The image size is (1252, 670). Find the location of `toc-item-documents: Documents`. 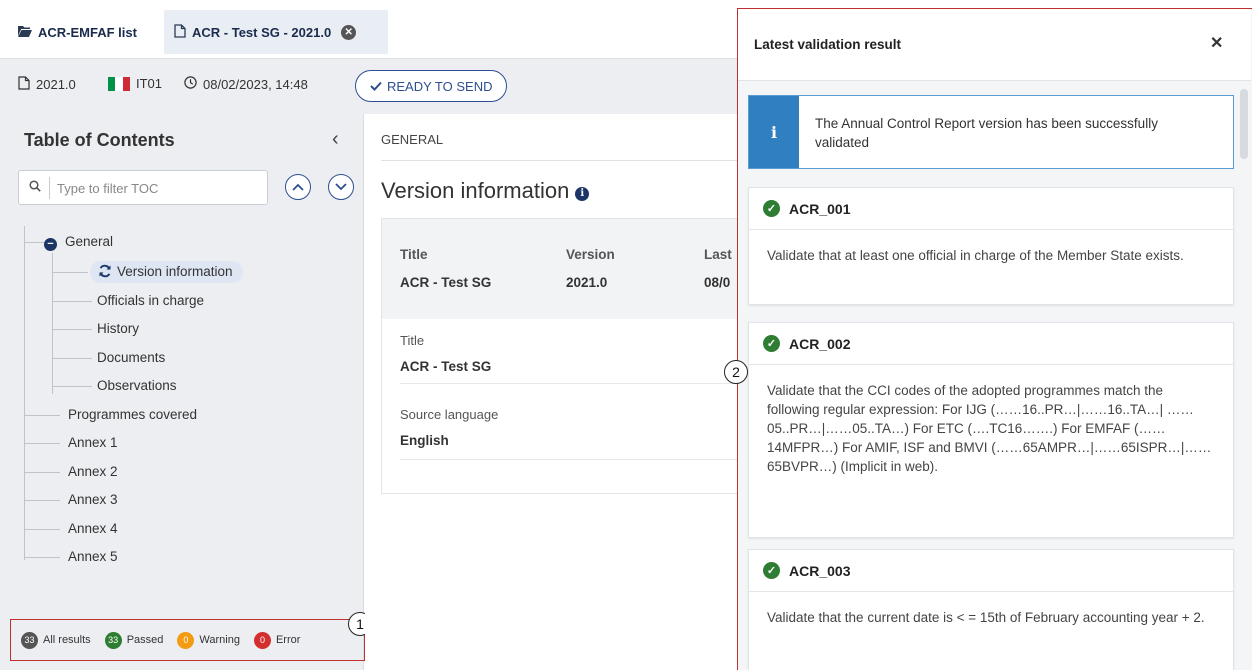

toc-item-documents: Documents is located at coordinates (131, 358).